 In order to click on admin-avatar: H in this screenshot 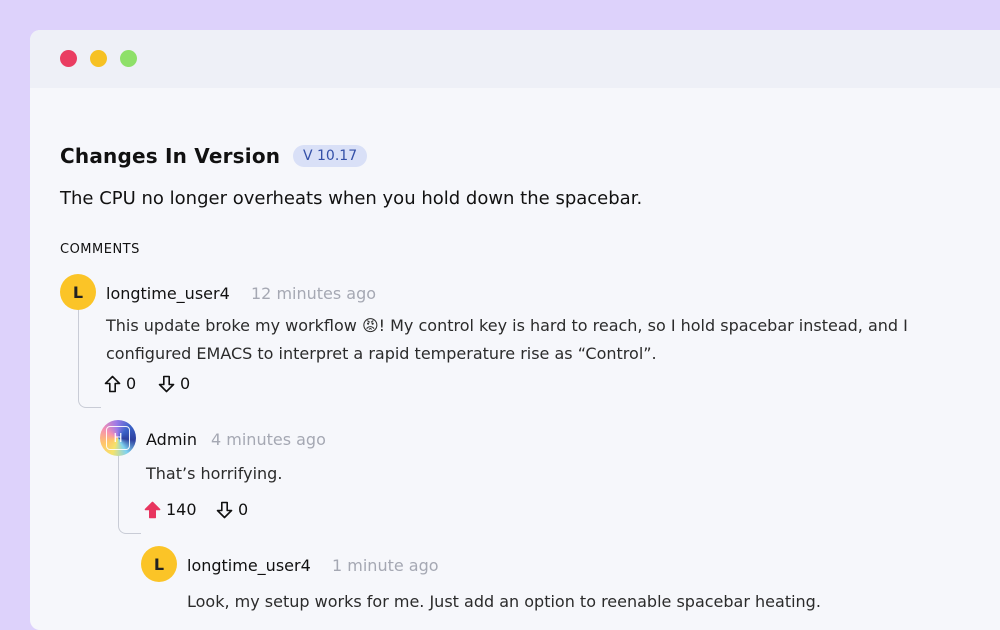, I will do `click(118, 438)`.